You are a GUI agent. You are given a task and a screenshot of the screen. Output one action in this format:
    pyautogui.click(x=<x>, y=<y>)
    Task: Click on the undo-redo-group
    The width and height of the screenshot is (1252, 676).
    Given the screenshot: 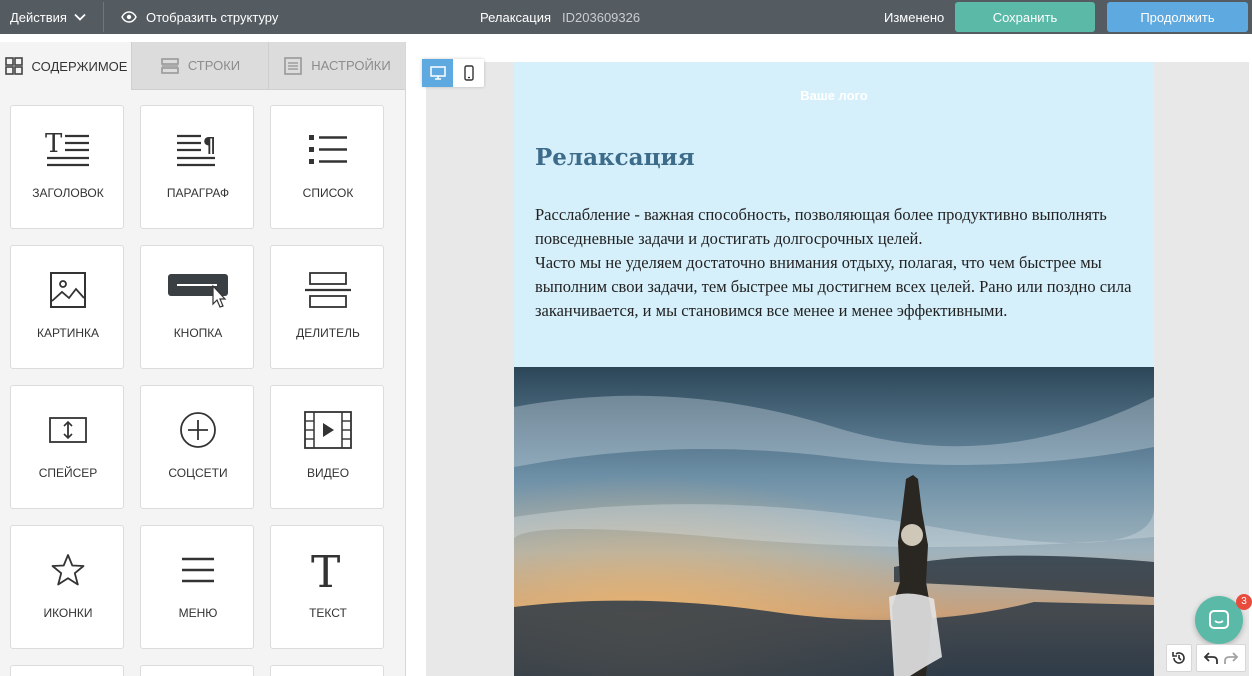 What is the action you would take?
    pyautogui.click(x=1221, y=658)
    